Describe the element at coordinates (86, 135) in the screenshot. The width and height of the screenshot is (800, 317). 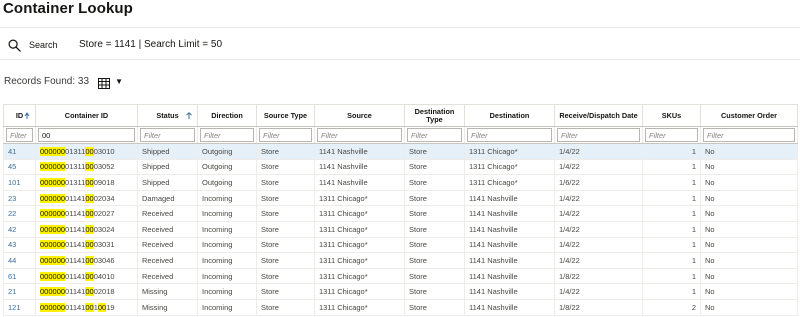
I see `filter-input-container-id` at that location.